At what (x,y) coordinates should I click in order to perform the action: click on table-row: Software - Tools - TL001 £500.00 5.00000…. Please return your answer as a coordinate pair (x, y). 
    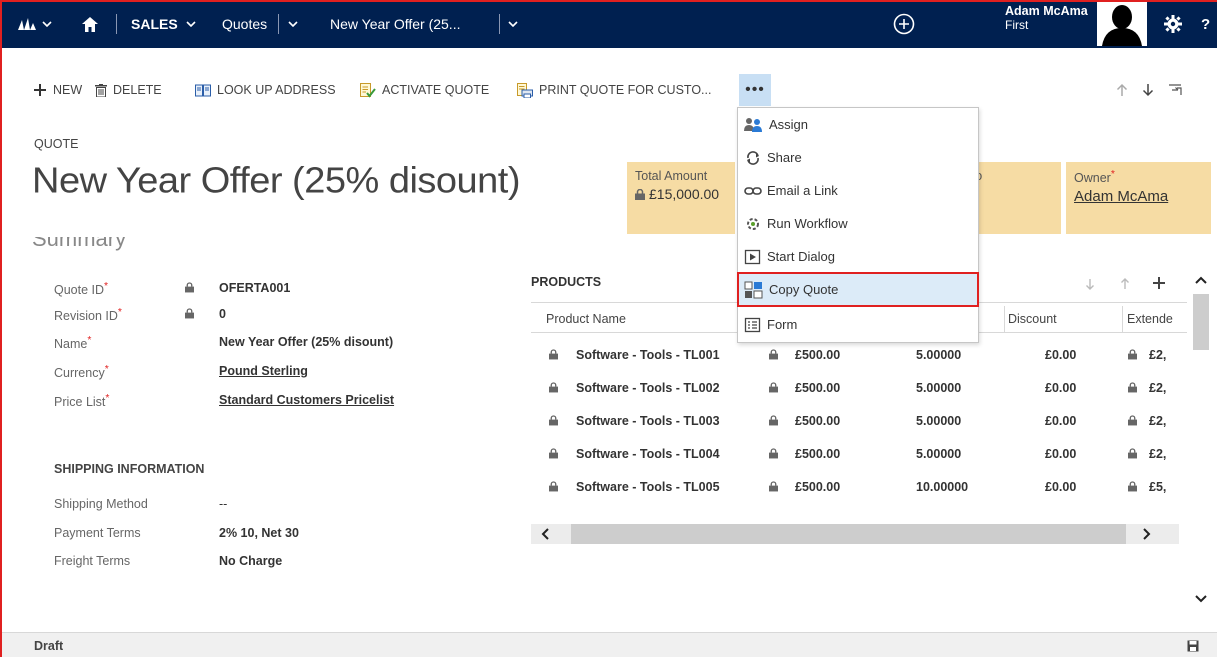
    Looking at the image, I should click on (859, 355).